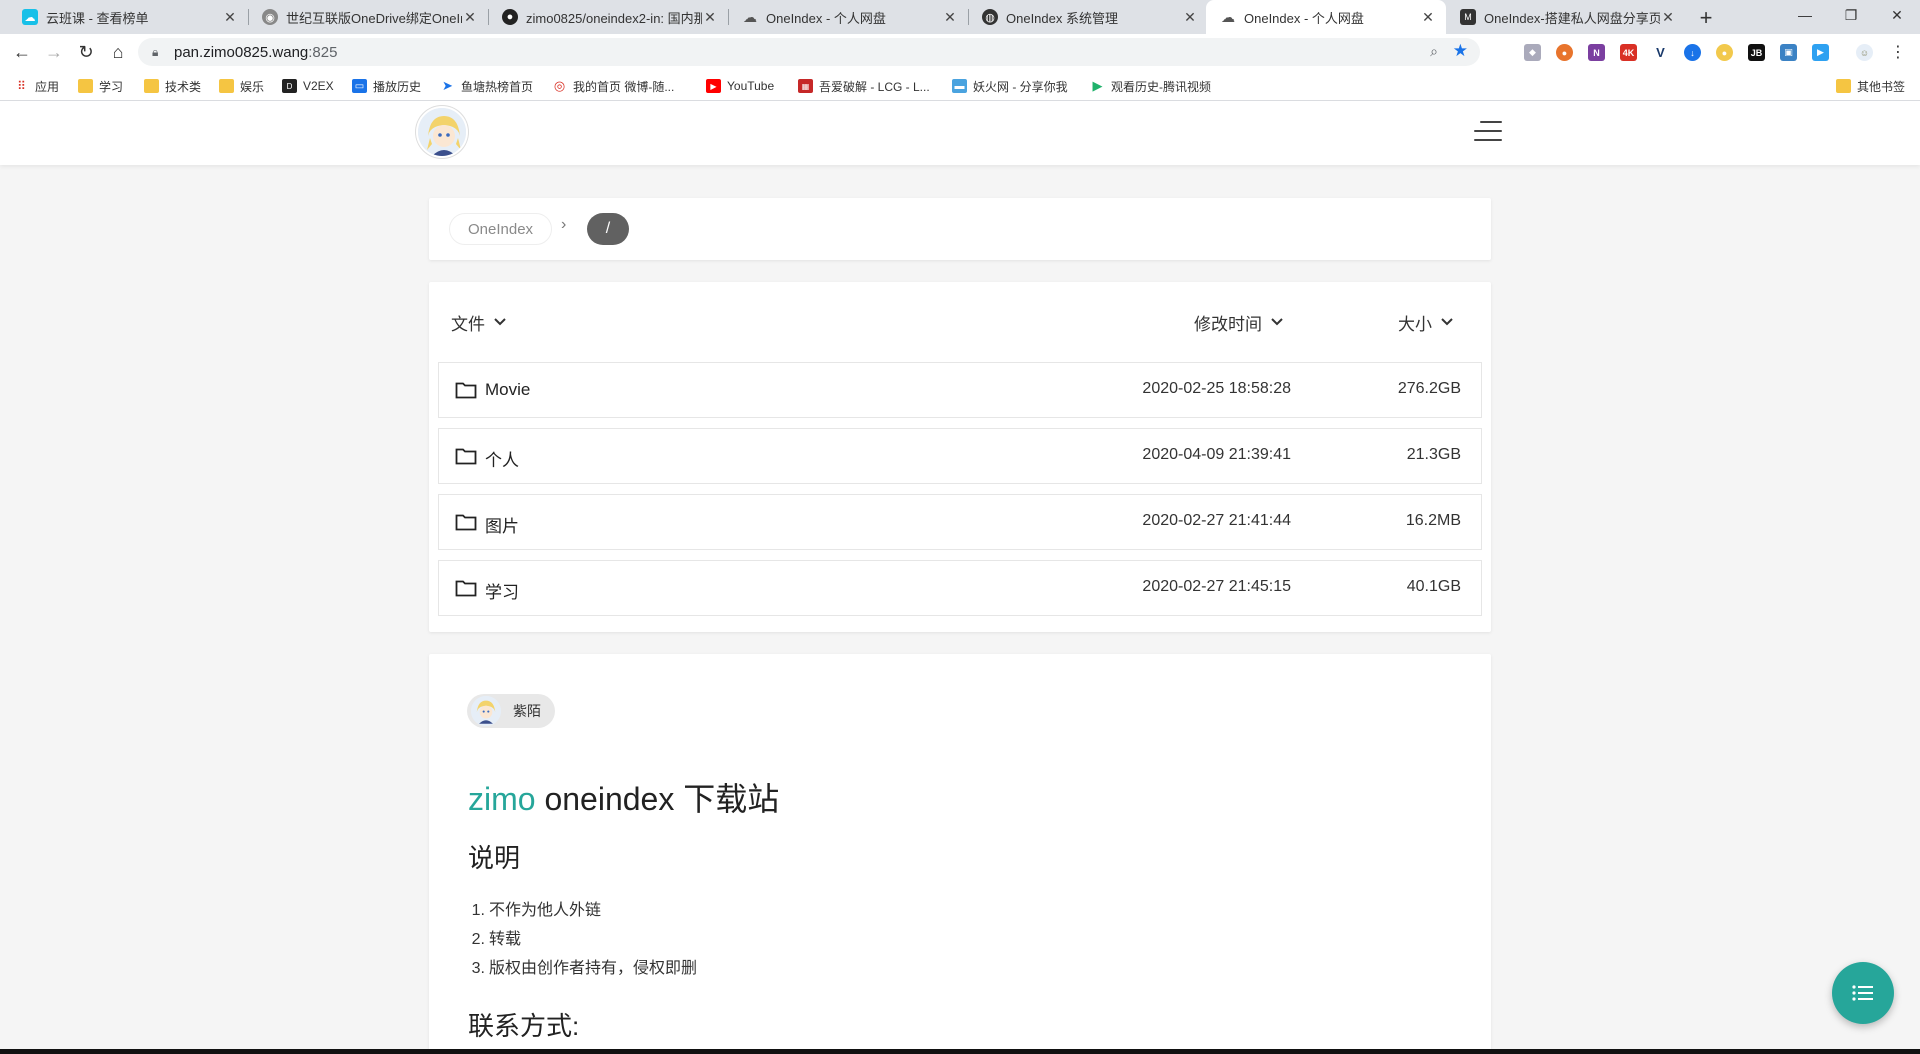 The image size is (1920, 1054). Describe the element at coordinates (183, 86) in the screenshot. I see `bookmark-label: 技术类` at that location.